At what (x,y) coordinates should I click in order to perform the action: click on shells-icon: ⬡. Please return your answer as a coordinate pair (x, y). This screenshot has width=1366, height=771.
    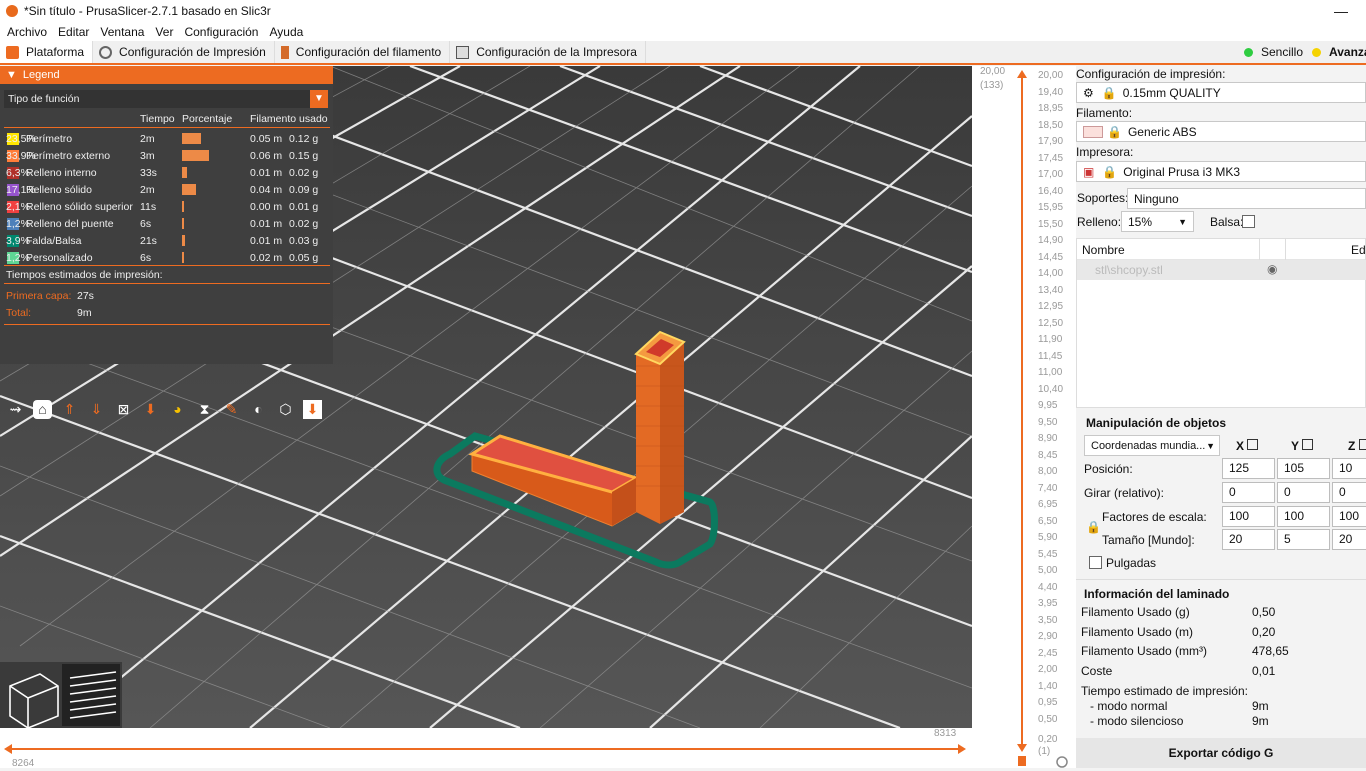
    Looking at the image, I should click on (285, 409).